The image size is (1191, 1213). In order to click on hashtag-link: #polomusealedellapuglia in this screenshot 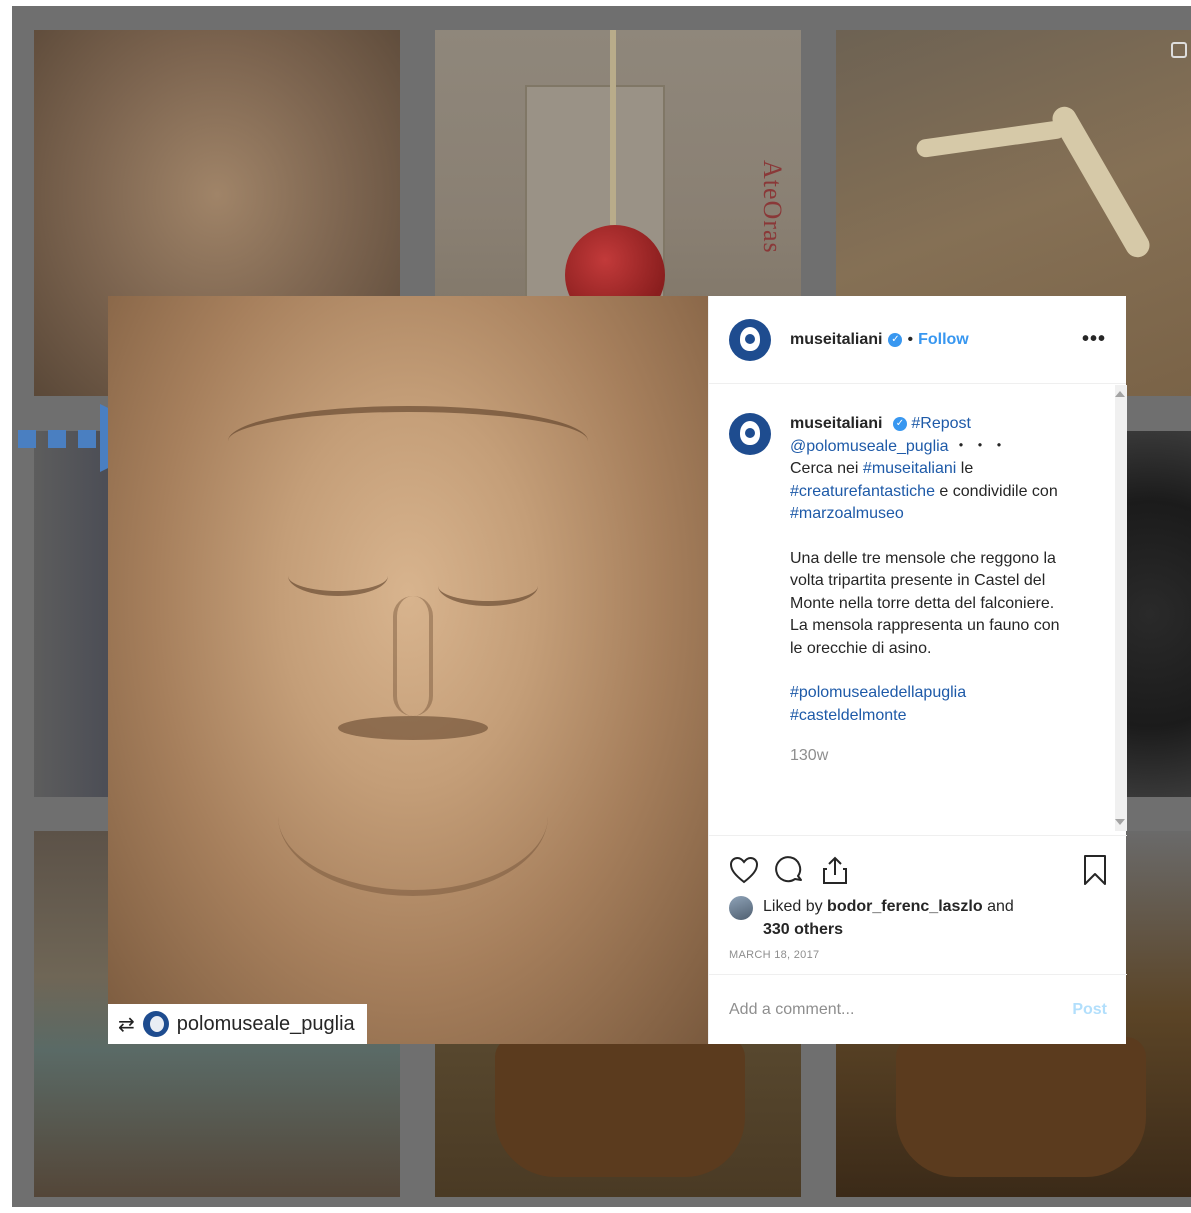, I will do `click(878, 692)`.